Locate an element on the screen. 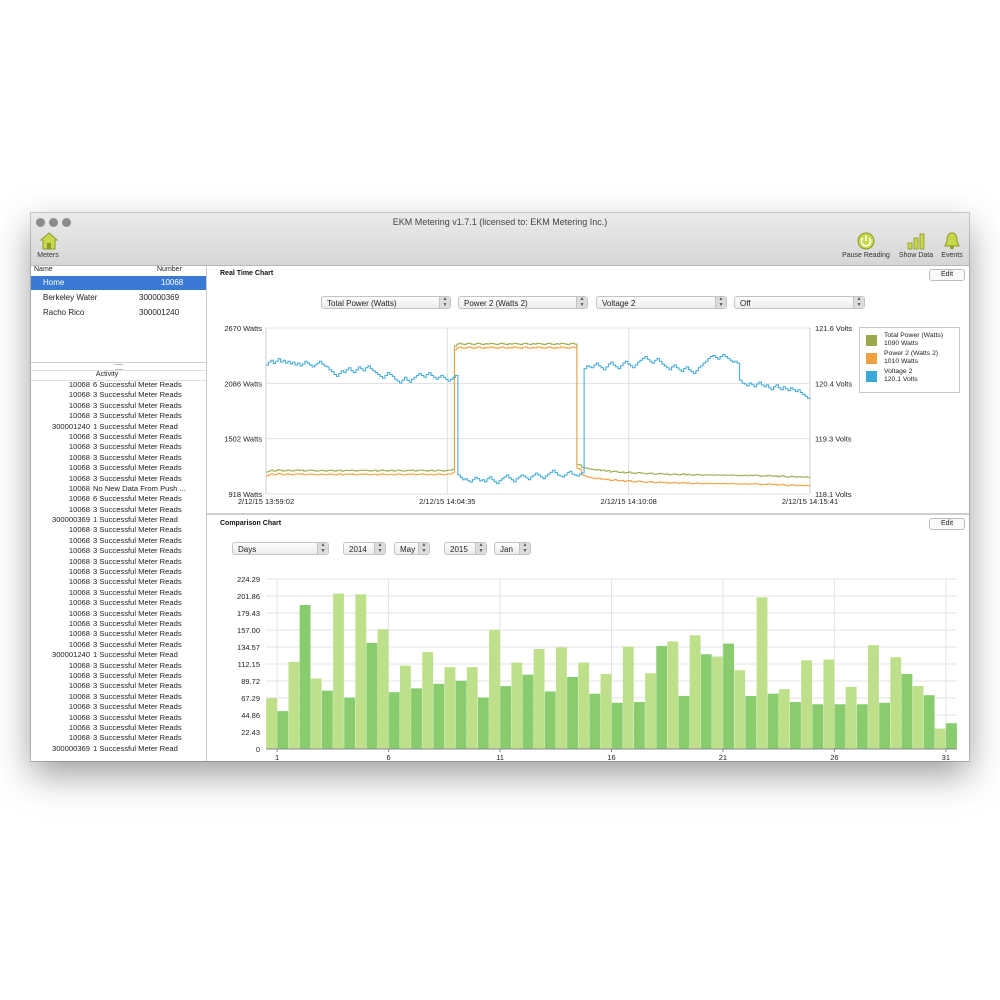  legend-series-value: 1010 Watts is located at coordinates (901, 361).